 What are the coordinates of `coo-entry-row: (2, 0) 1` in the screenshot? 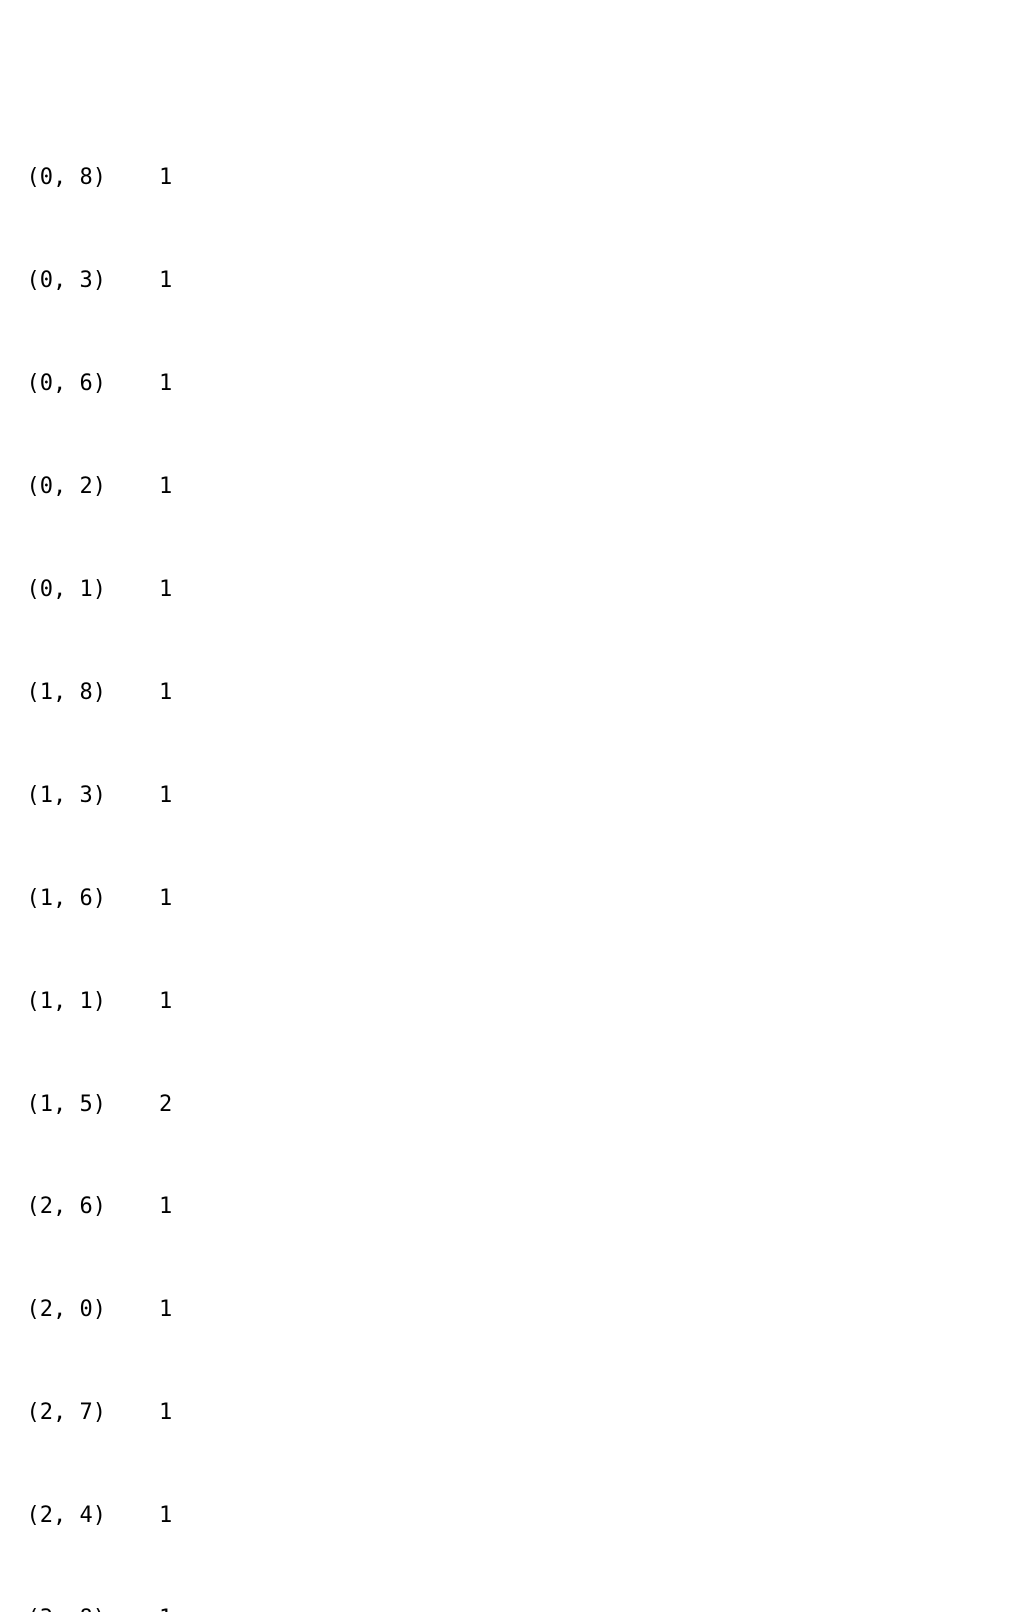 It's located at (86, 1310).